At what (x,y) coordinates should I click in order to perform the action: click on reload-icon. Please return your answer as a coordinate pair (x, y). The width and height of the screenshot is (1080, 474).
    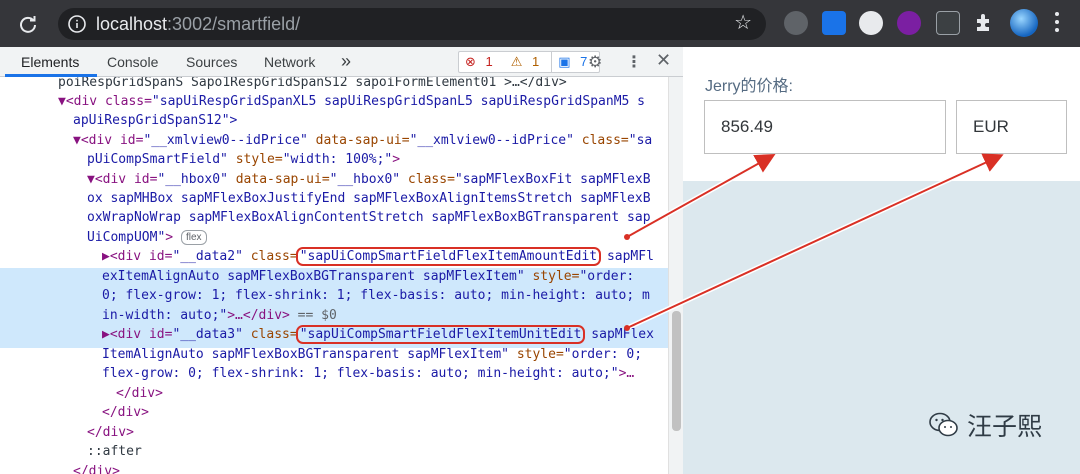
    Looking at the image, I should click on (28, 24).